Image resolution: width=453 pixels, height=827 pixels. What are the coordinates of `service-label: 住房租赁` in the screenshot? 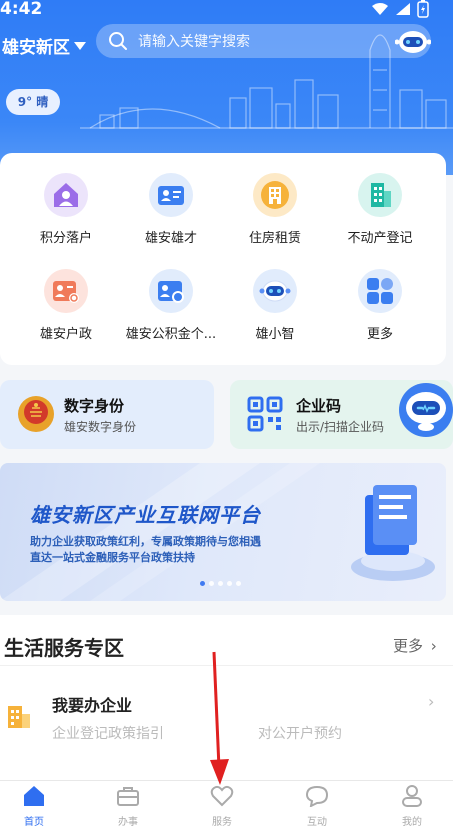 It's located at (274, 238).